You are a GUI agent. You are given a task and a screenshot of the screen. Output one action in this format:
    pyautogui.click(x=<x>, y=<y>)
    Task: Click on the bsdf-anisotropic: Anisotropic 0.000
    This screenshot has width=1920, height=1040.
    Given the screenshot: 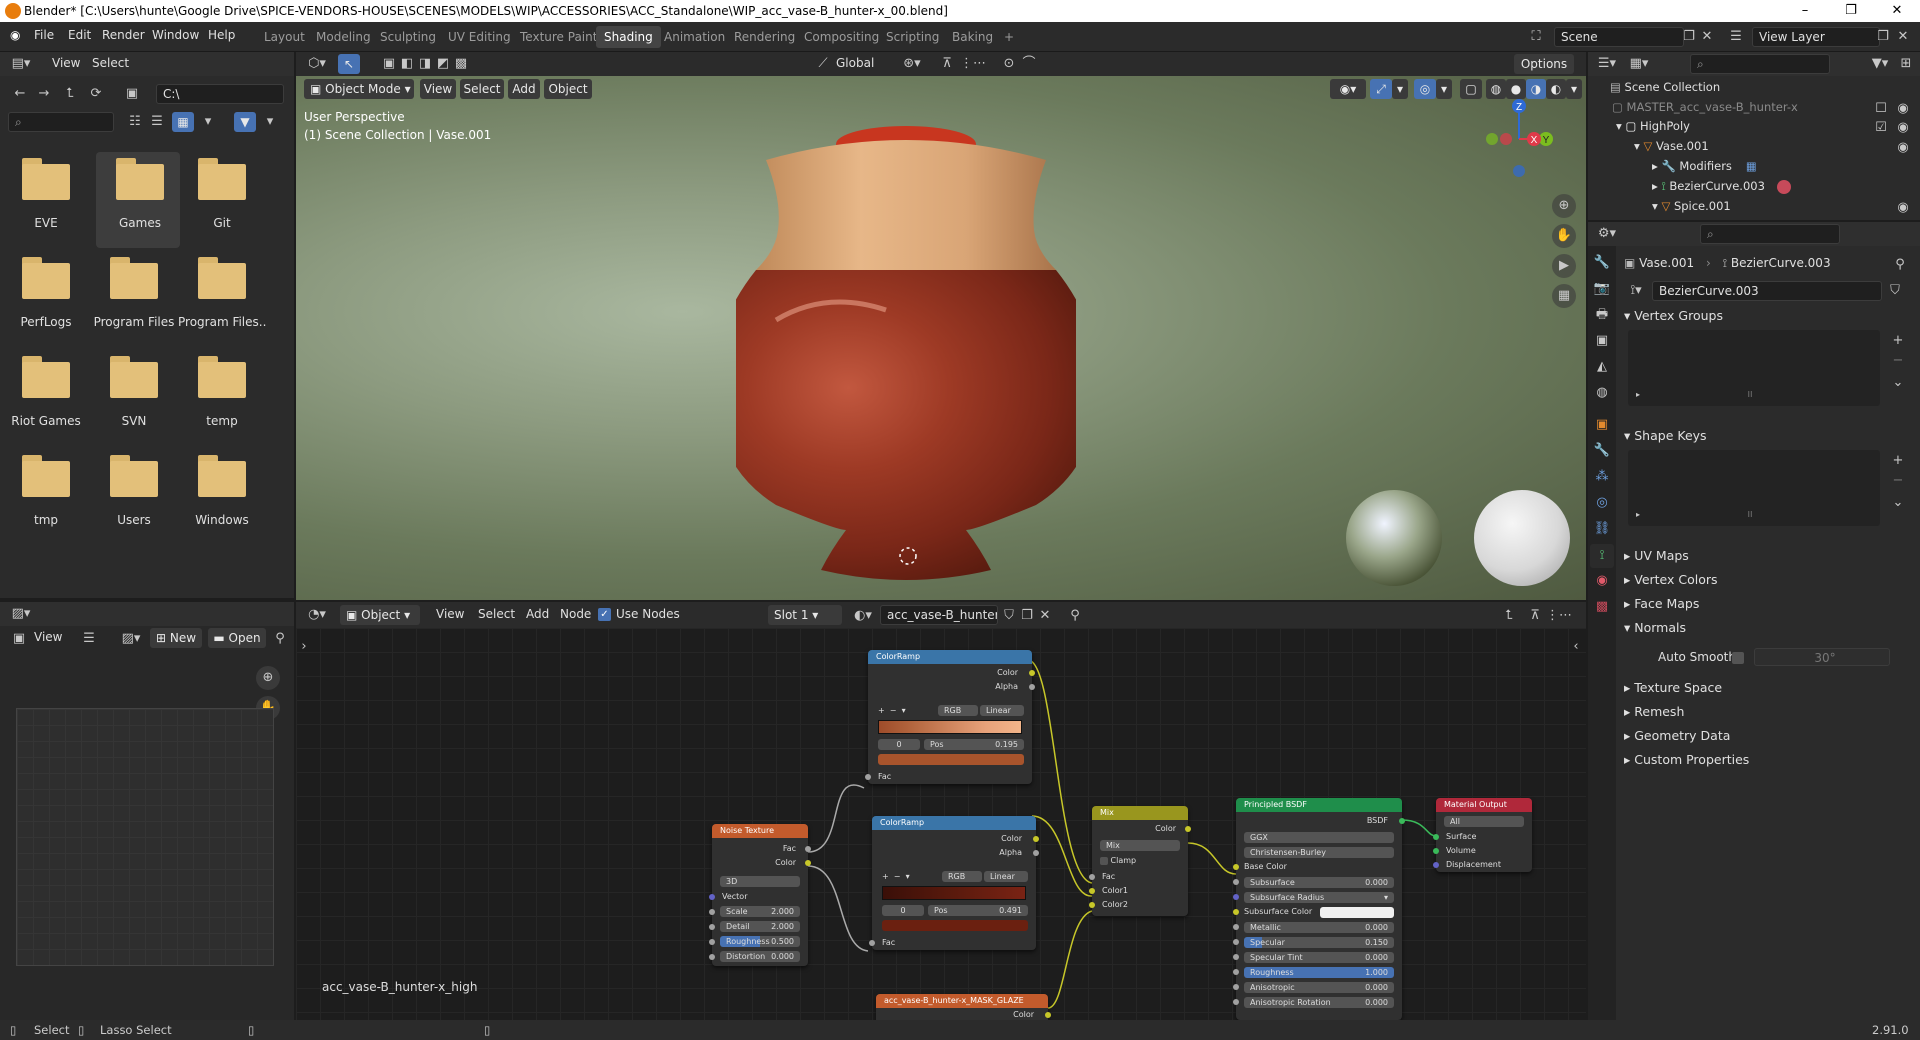 What is the action you would take?
    pyautogui.click(x=1319, y=987)
    